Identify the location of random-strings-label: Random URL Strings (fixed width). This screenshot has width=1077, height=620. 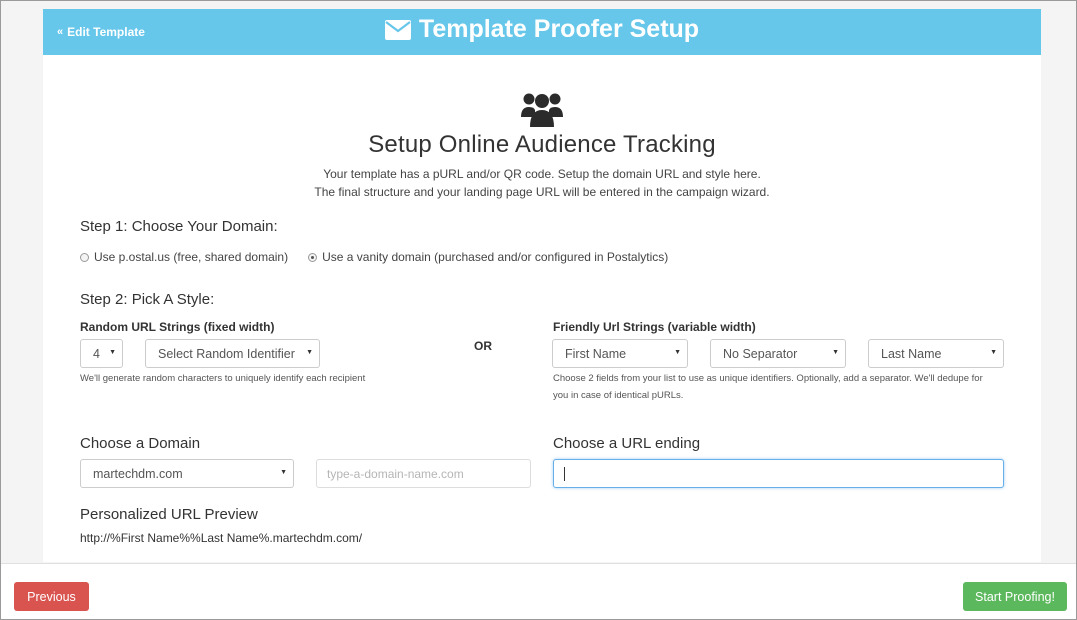
(177, 327).